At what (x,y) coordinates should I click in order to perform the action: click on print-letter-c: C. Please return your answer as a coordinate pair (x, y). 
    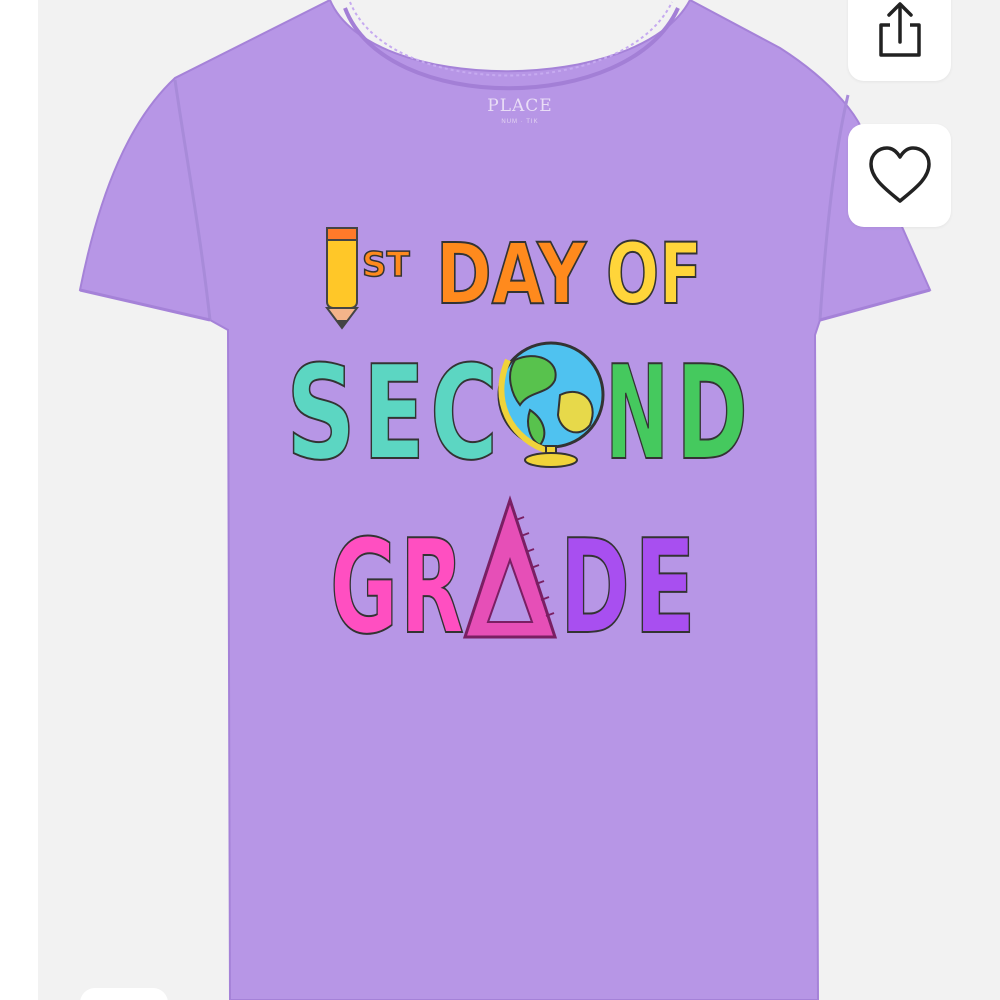
    Looking at the image, I should click on (464, 413).